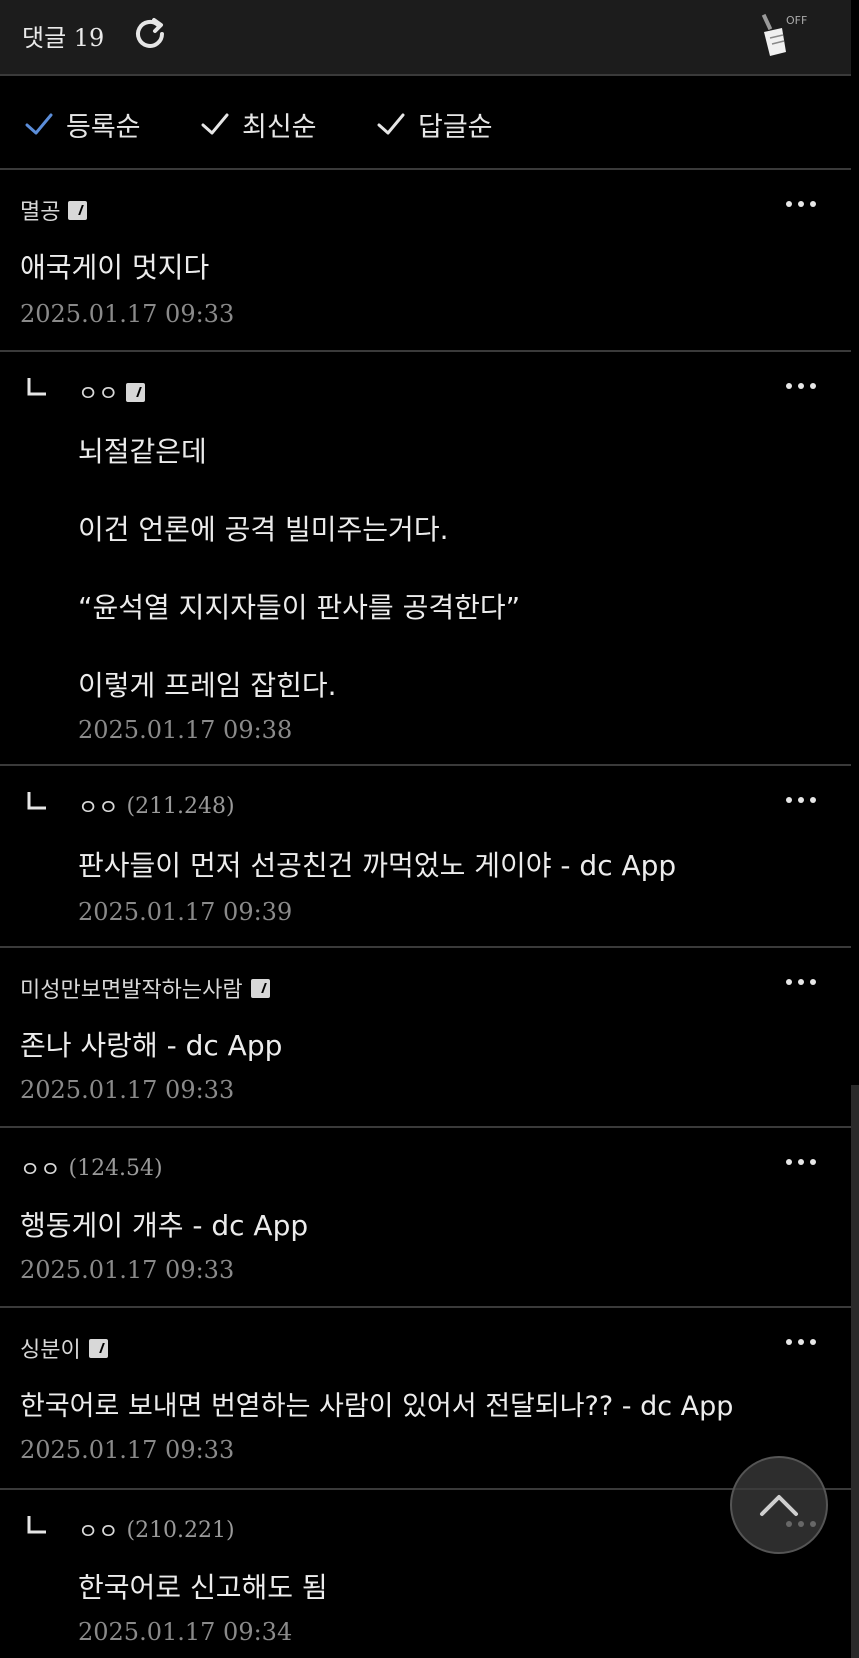 The width and height of the screenshot is (859, 1658). What do you see at coordinates (185, 730) in the screenshot?
I see `comment-date: 2025.01.17 09:38` at bounding box center [185, 730].